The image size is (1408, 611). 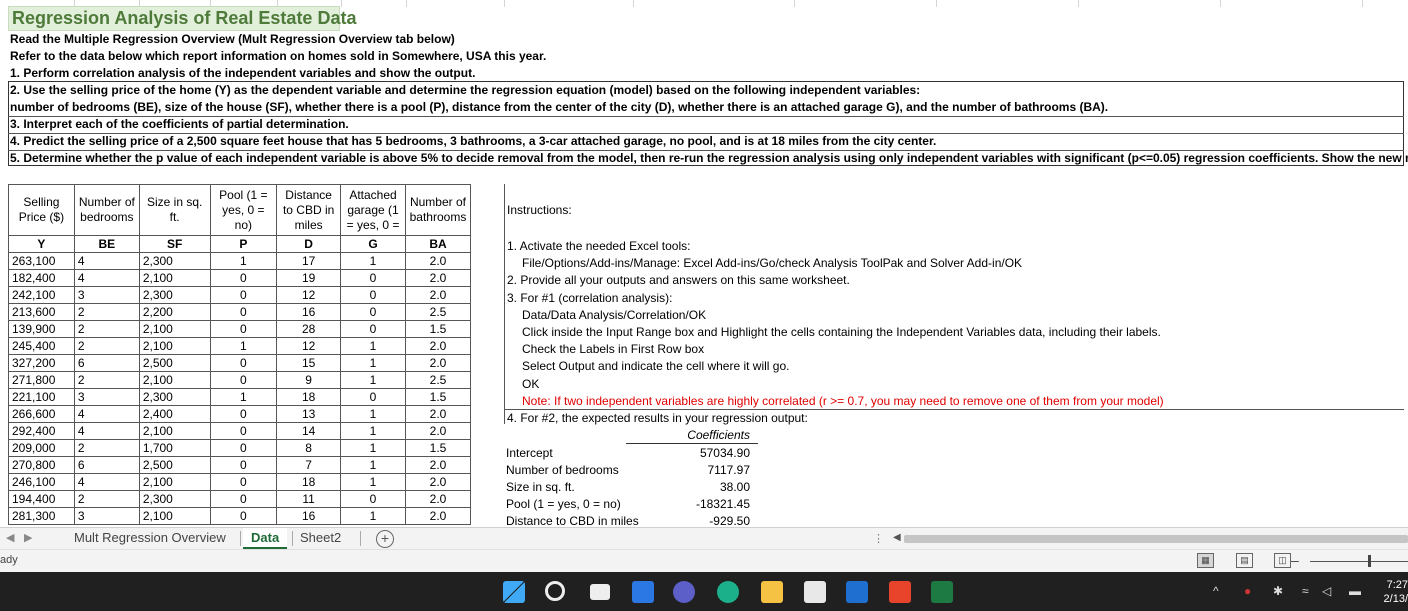 What do you see at coordinates (320, 538) in the screenshot?
I see `tab-sheet2: Sheet2` at bounding box center [320, 538].